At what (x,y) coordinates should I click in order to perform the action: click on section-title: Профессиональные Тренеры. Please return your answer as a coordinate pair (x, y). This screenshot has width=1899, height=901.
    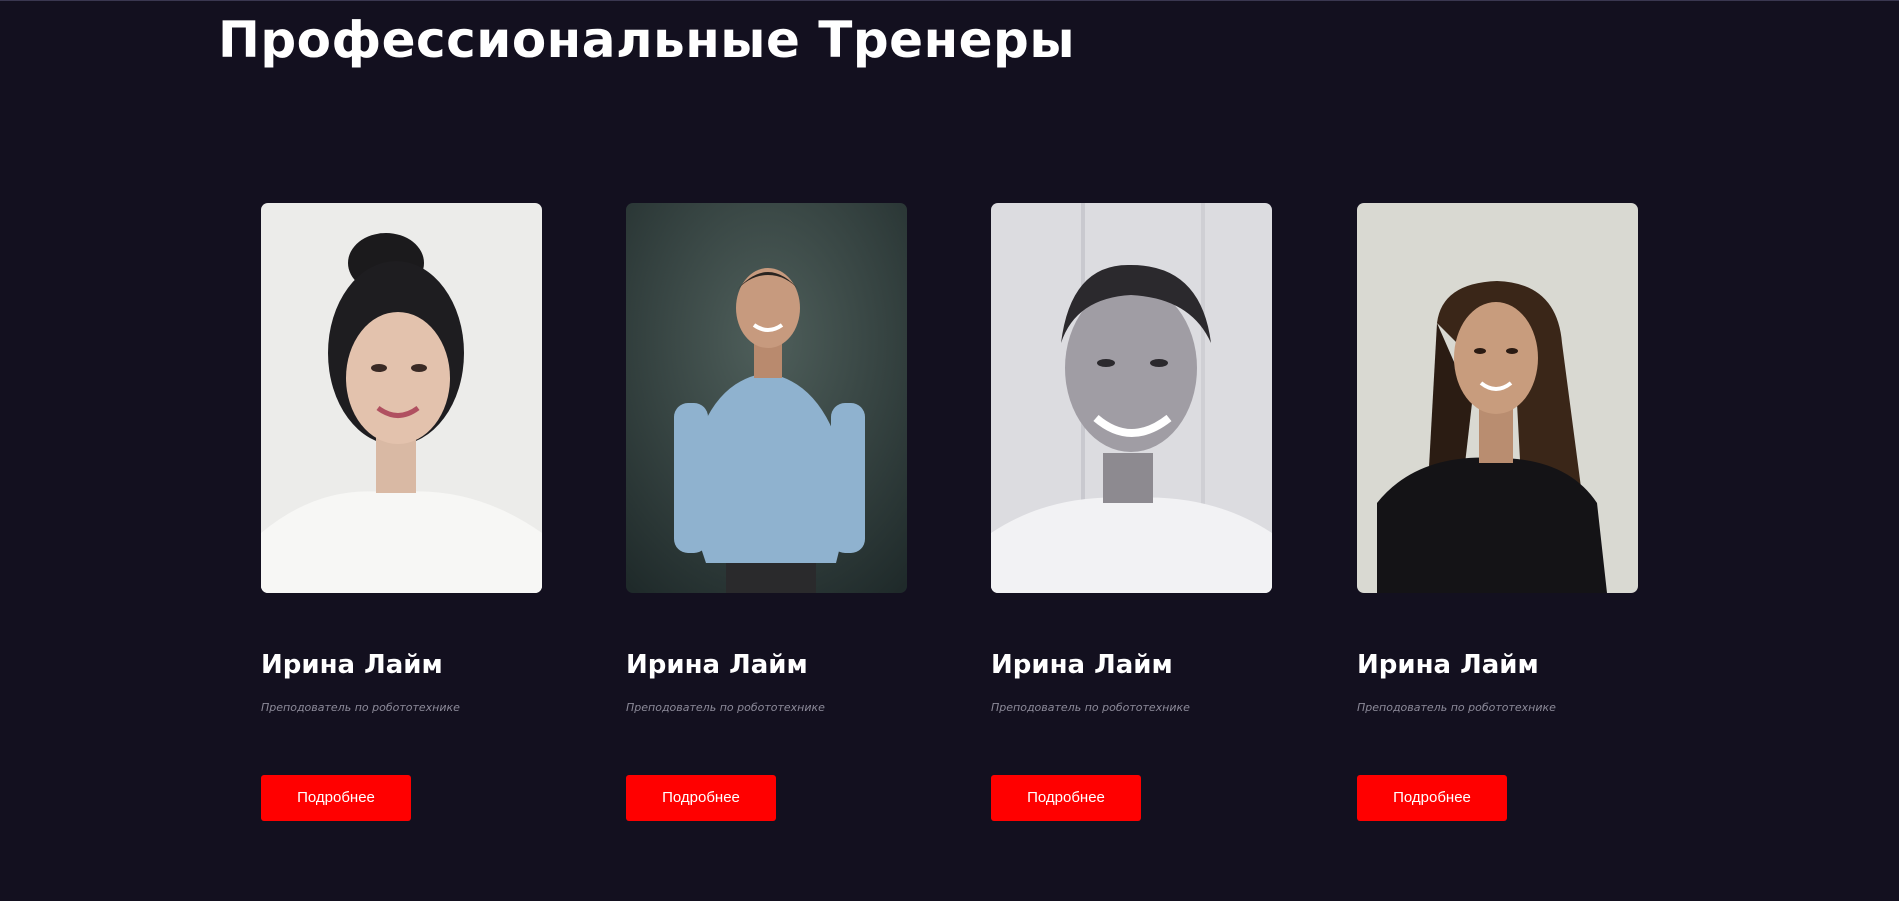
    Looking at the image, I should click on (647, 40).